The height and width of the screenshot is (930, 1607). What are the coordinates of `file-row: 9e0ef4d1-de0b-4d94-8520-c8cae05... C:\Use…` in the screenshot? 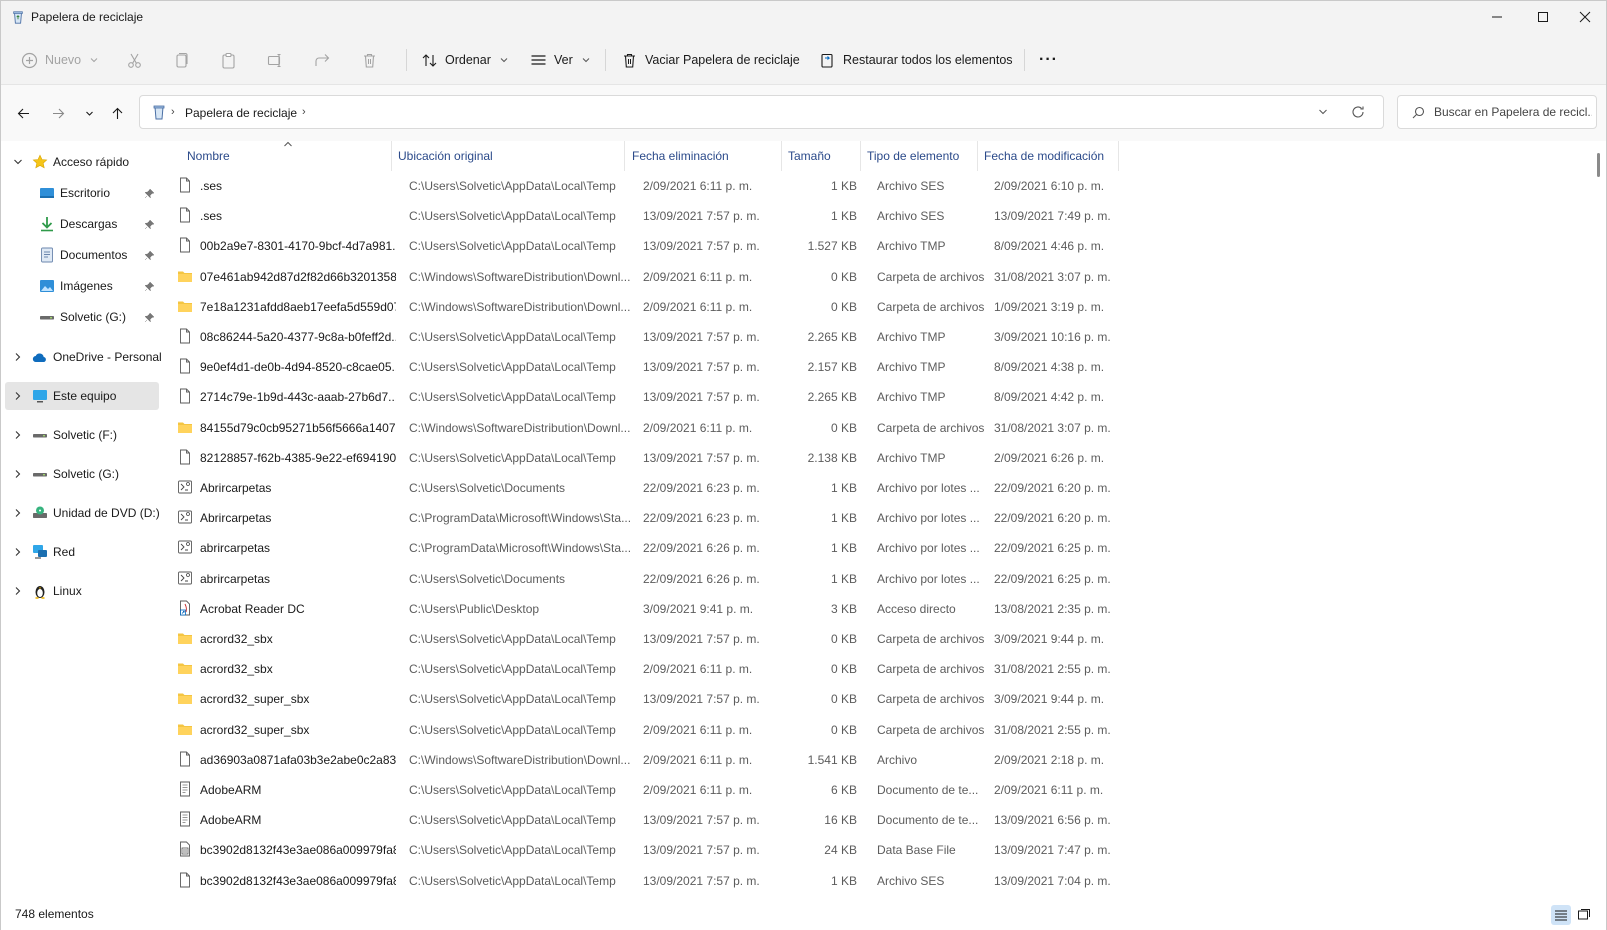 It's located at (677, 367).